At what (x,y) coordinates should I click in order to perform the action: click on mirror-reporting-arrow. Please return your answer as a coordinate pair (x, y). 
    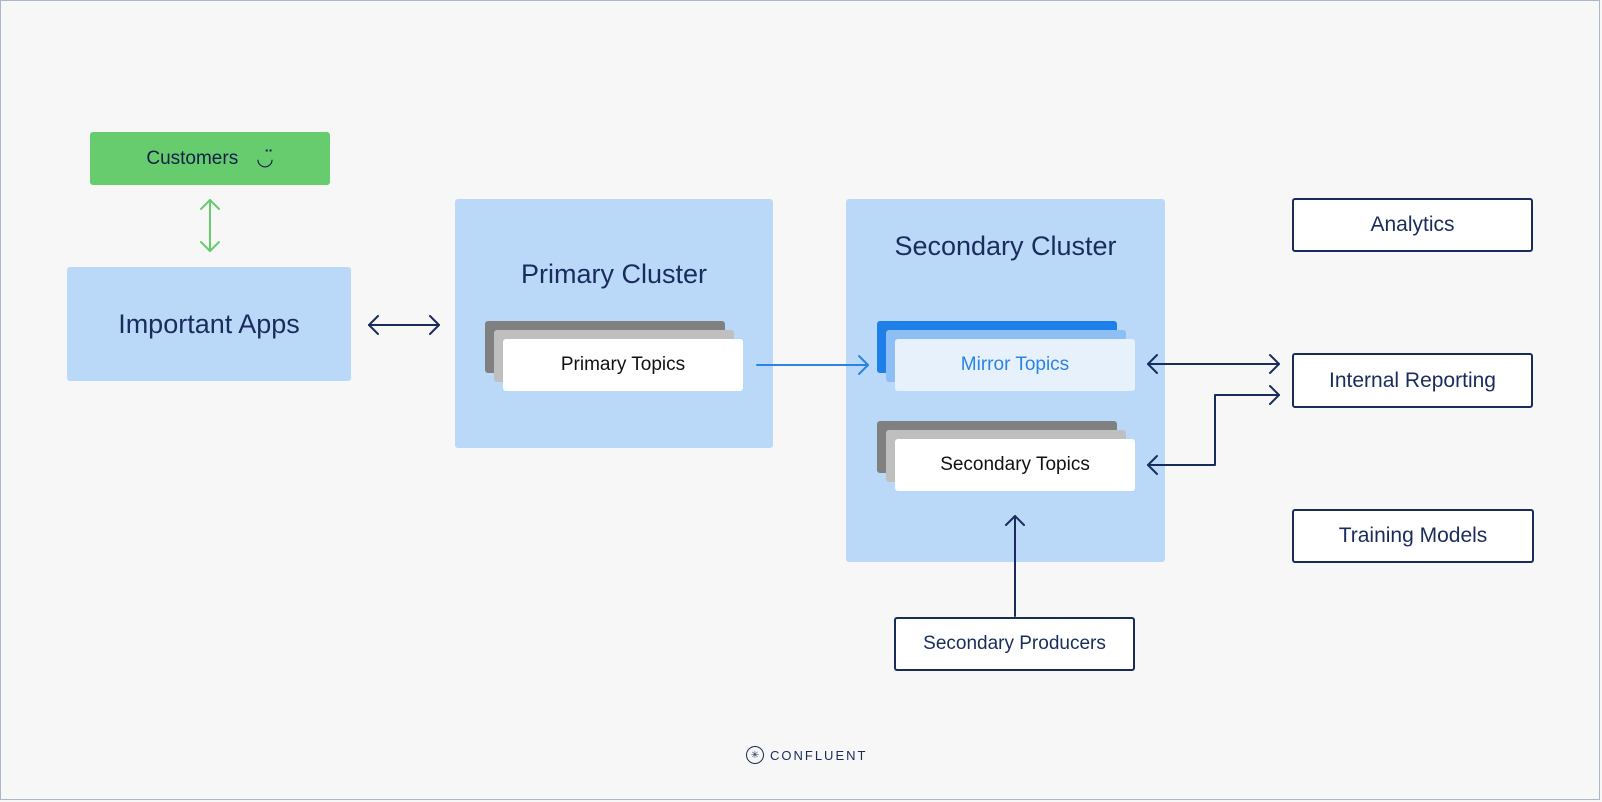
    Looking at the image, I should click on (1213, 364).